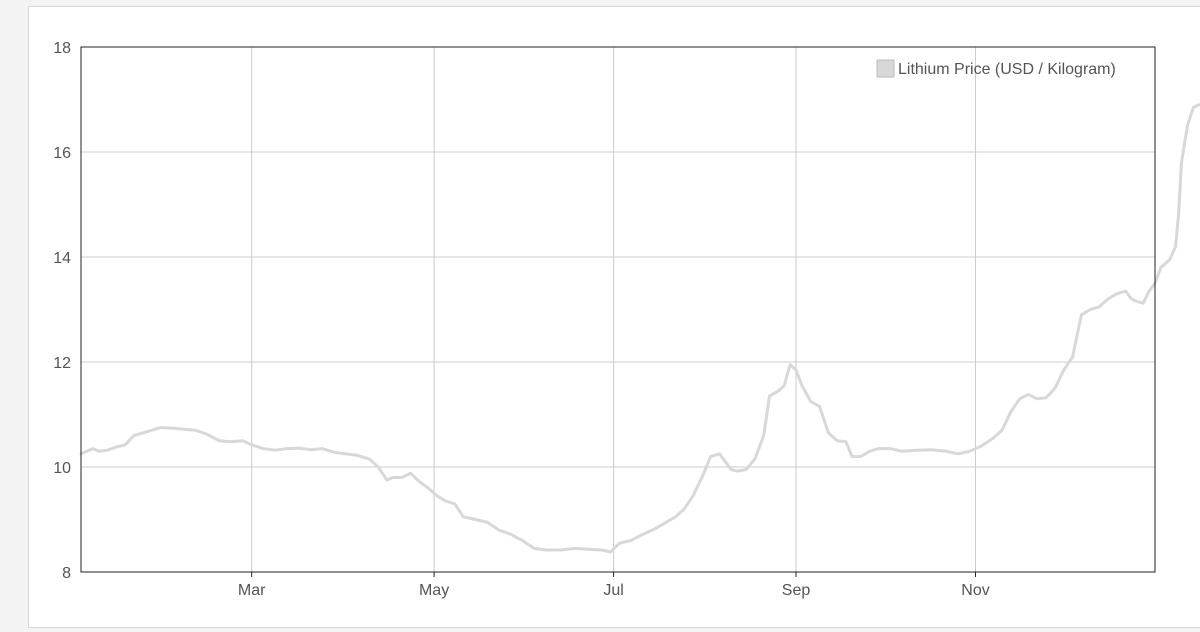 The height and width of the screenshot is (632, 1200). I want to click on y-tick-label: 8, so click(66, 573).